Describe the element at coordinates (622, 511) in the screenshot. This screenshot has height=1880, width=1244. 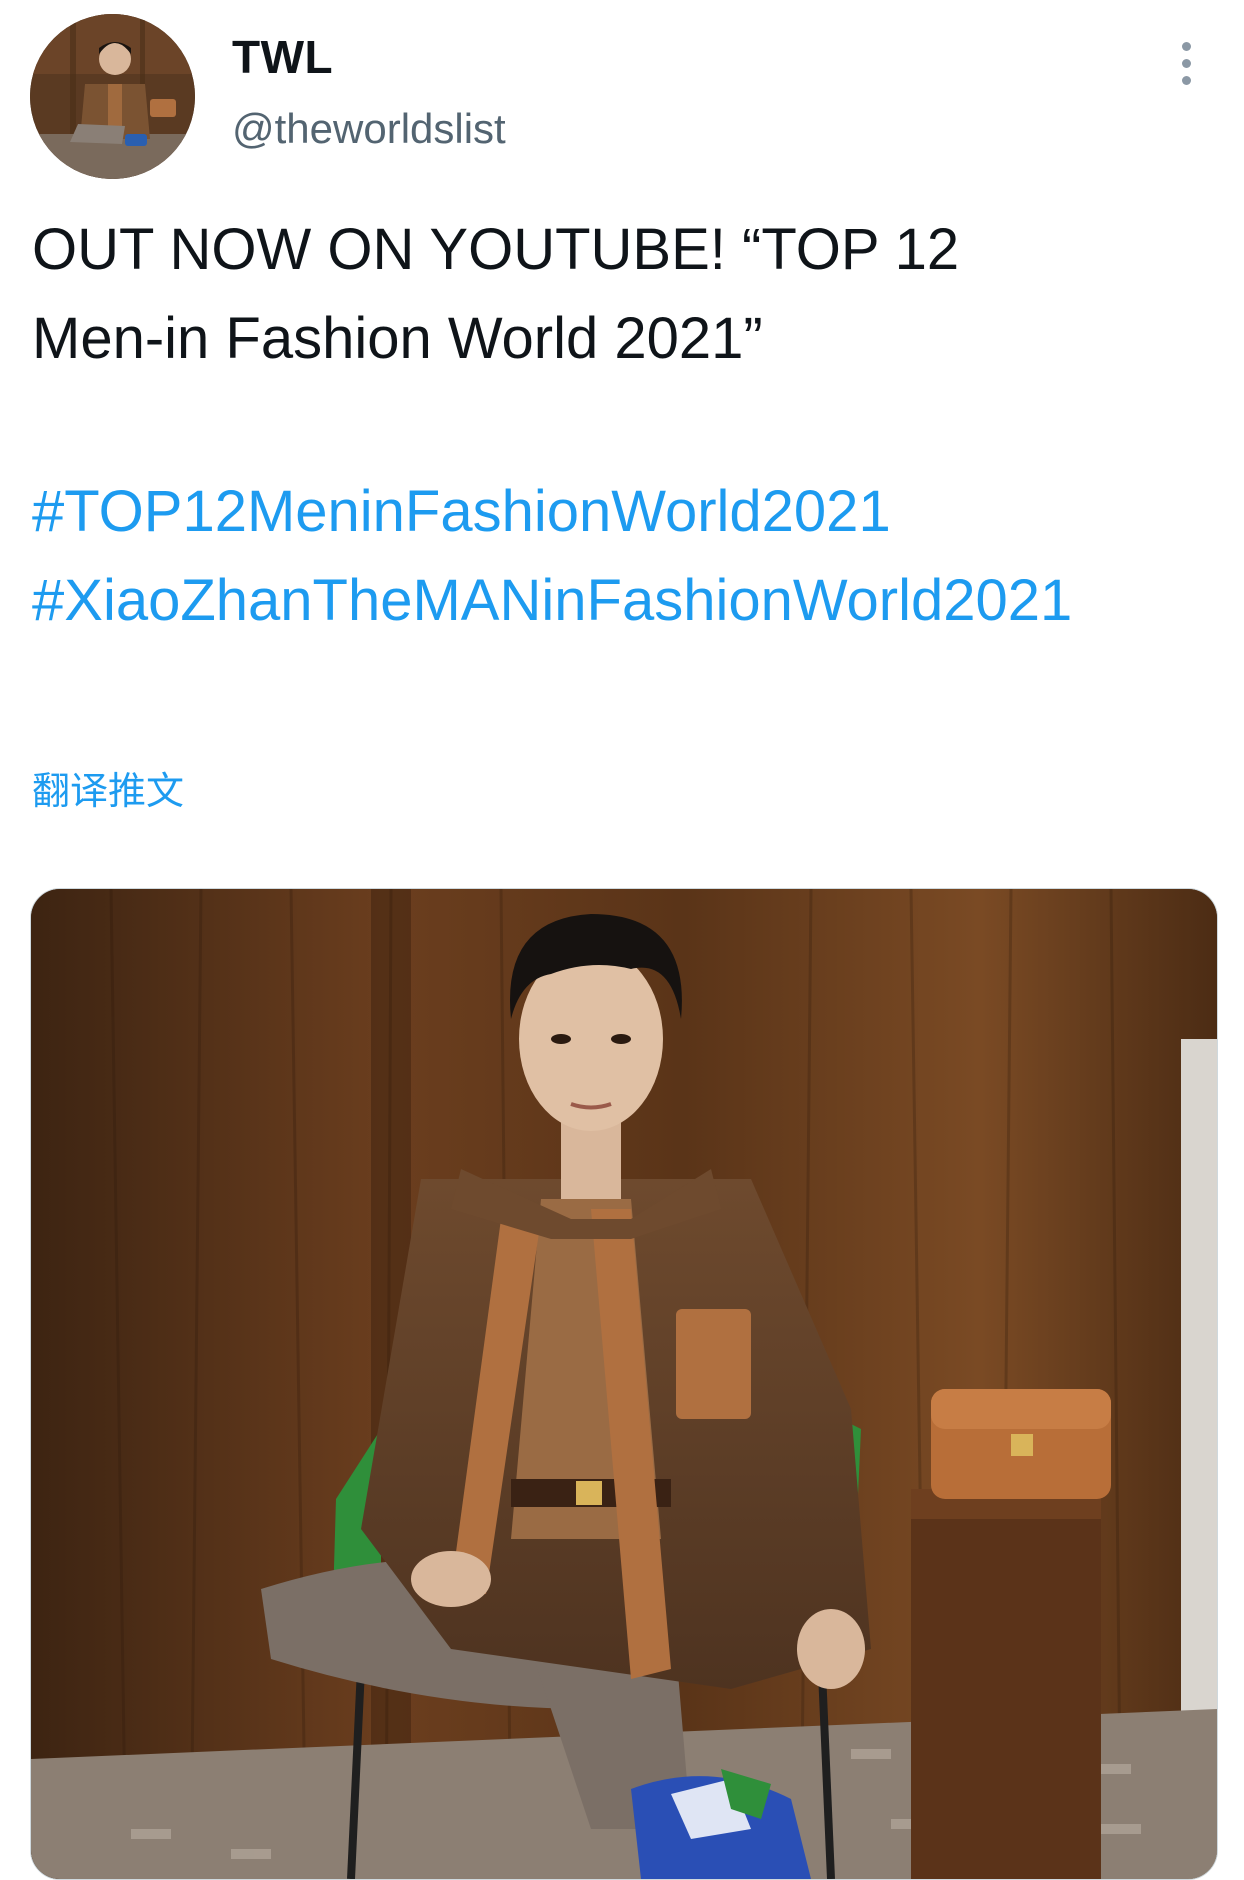
I see `hashtag-link: #TOP12MeninFashionWorld2021` at that location.